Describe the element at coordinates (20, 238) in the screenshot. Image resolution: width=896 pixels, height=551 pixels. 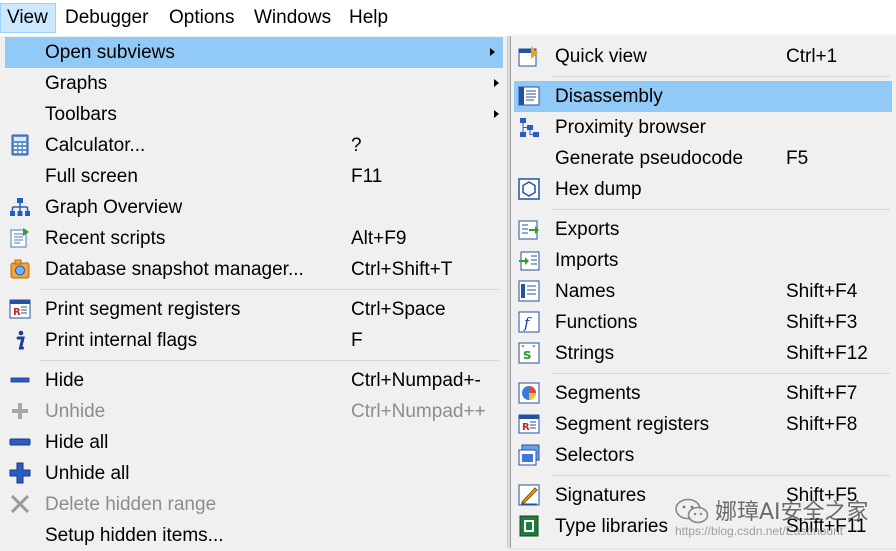
I see `scripts-icon` at that location.